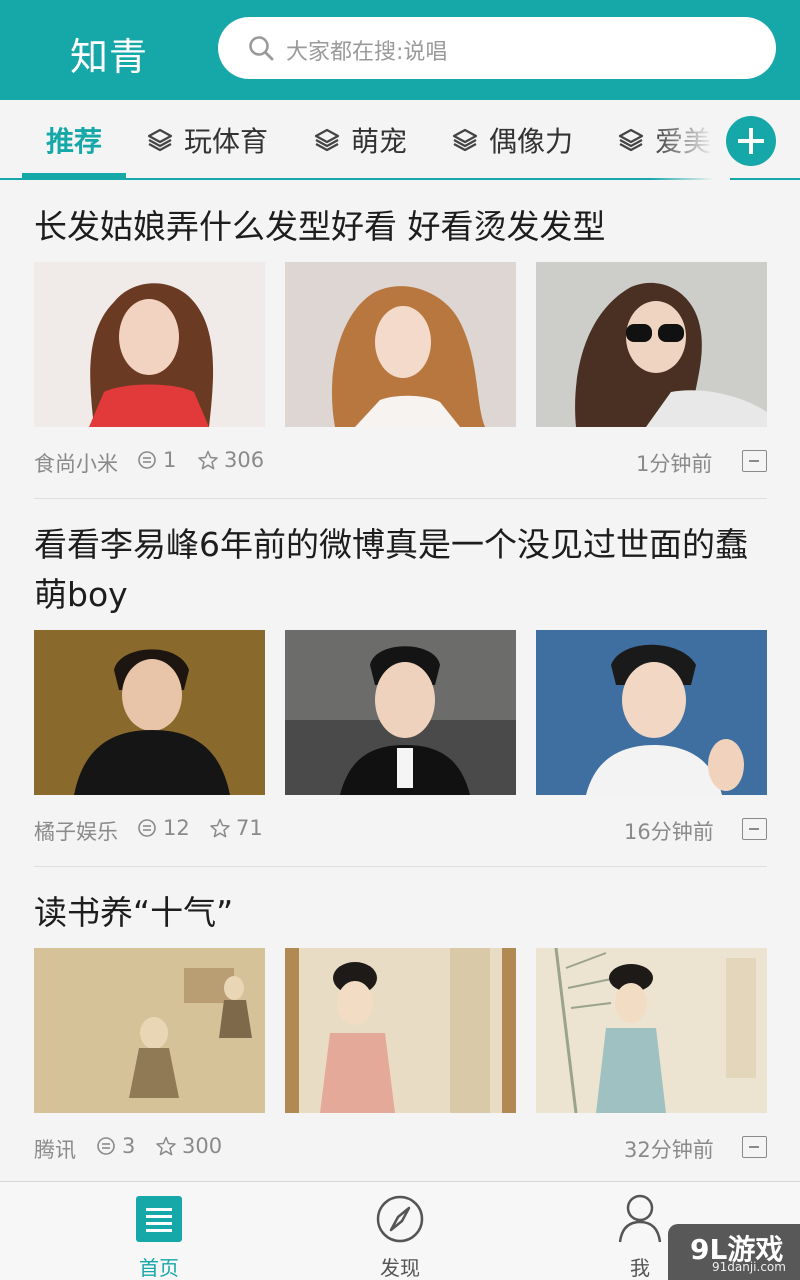 This screenshot has width=800, height=1280. I want to click on nav-label: 首页, so click(159, 1268).